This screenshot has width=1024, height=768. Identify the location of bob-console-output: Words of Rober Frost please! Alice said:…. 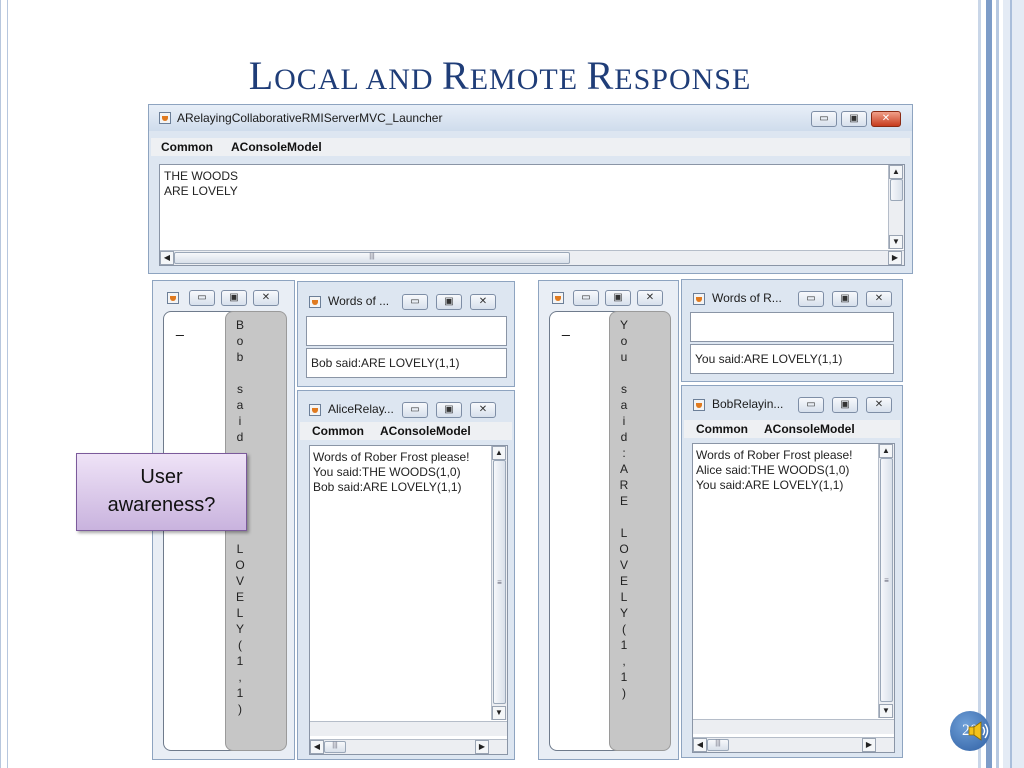
(793, 598).